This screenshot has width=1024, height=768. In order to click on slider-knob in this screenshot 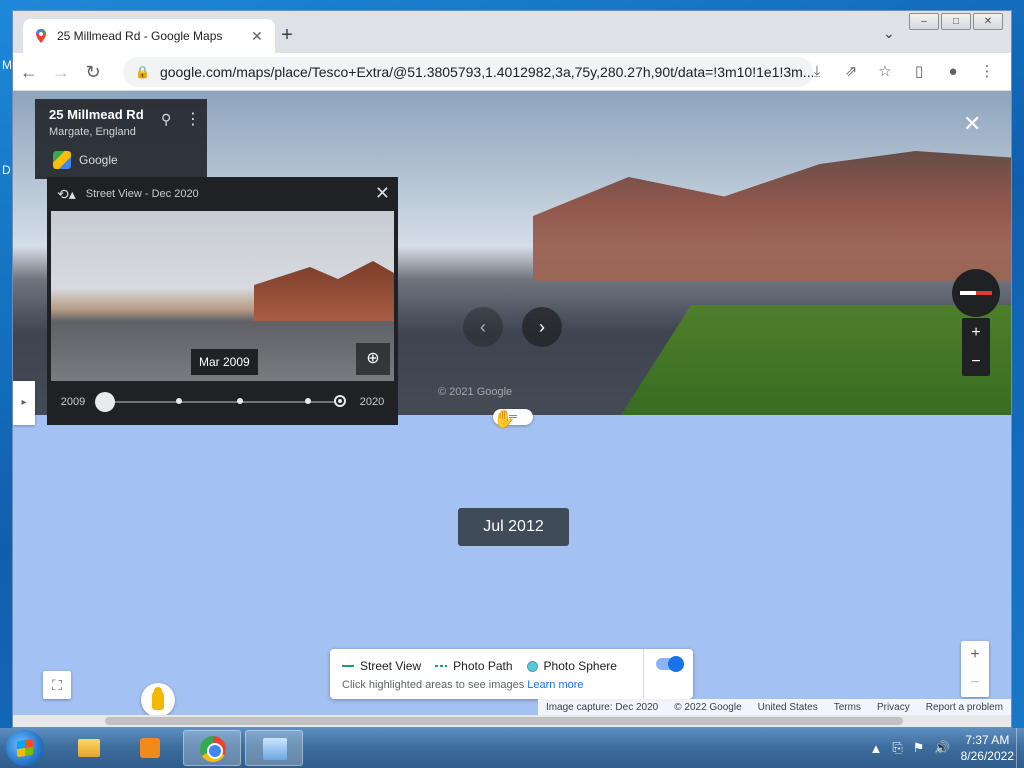, I will do `click(105, 402)`.